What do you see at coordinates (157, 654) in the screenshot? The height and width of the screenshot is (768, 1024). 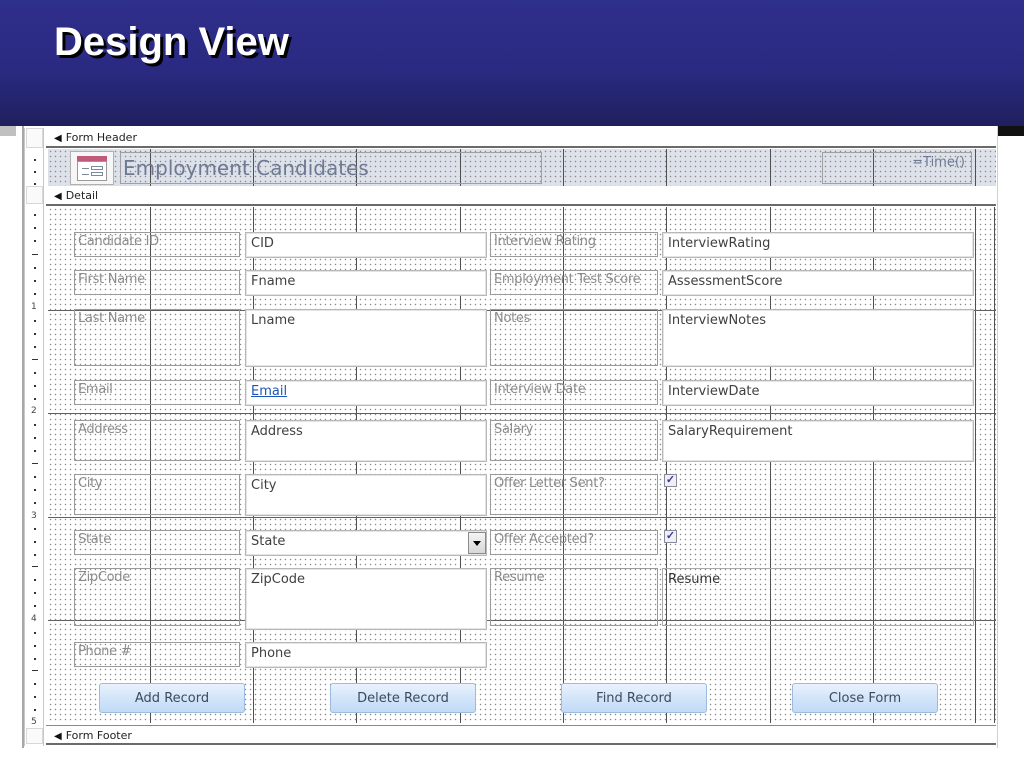 I see `label-phone: Phone #` at bounding box center [157, 654].